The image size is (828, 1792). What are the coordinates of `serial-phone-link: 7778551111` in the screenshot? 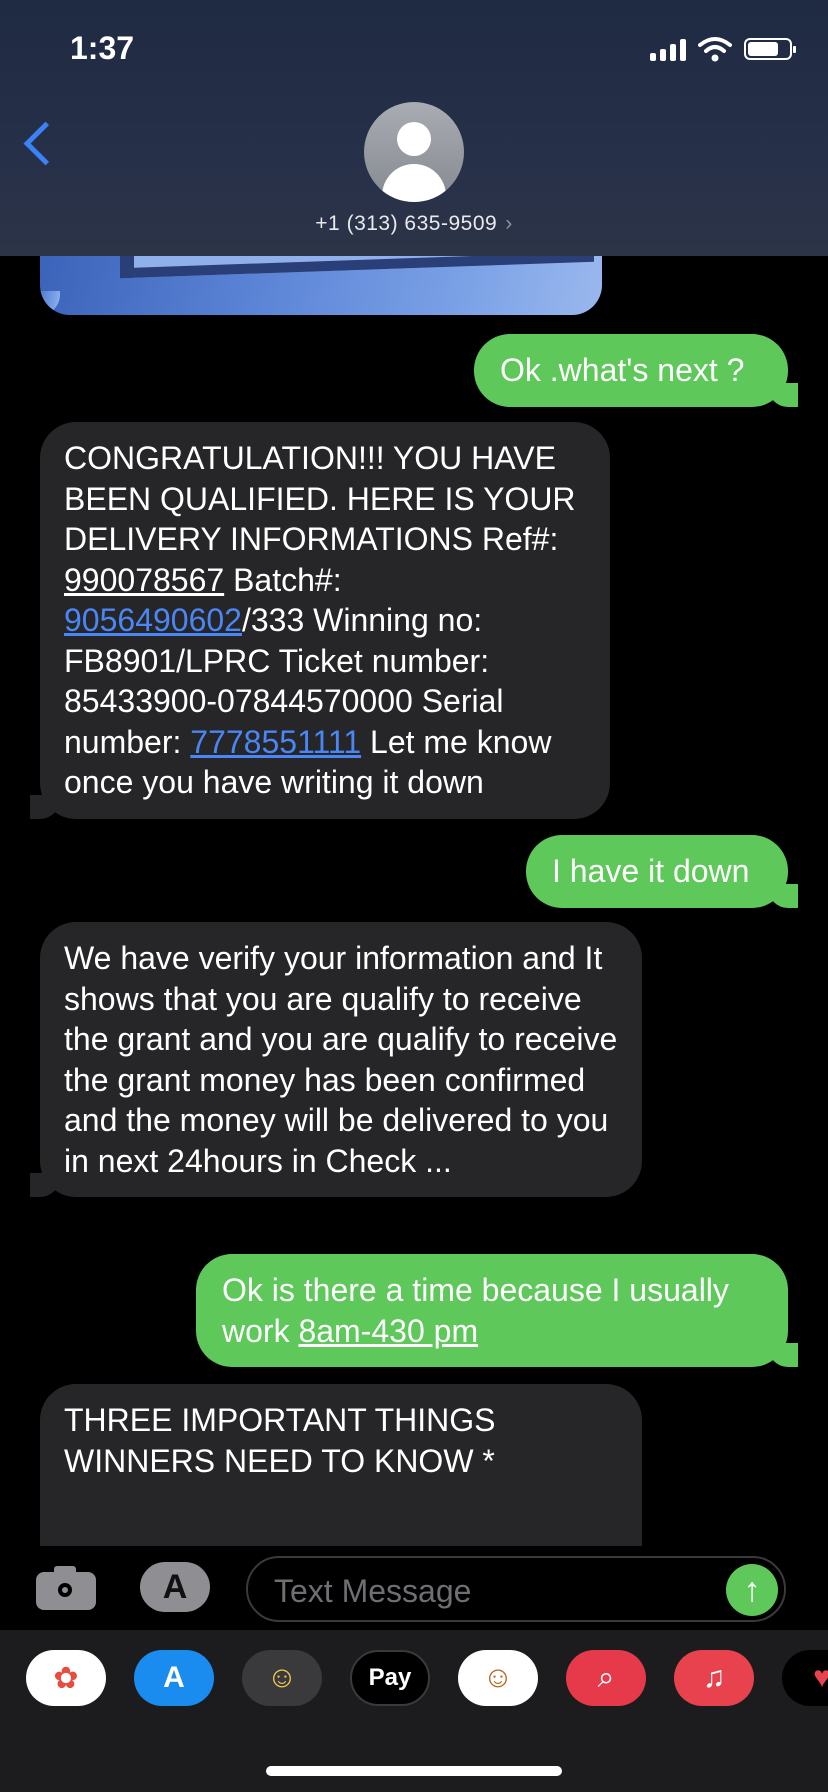 It's located at (275, 742).